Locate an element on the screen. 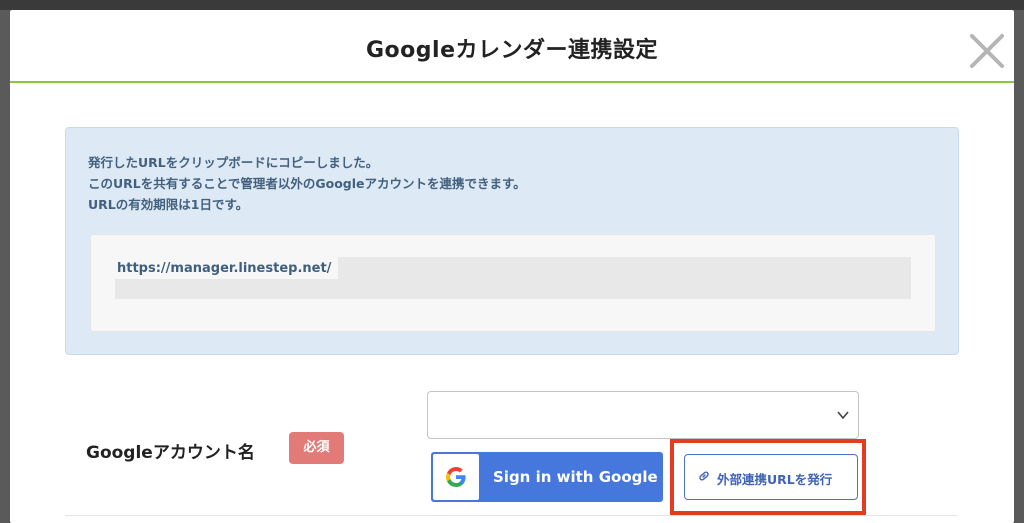 This screenshot has height=523, width=1024. google-g-icon is located at coordinates (456, 476).